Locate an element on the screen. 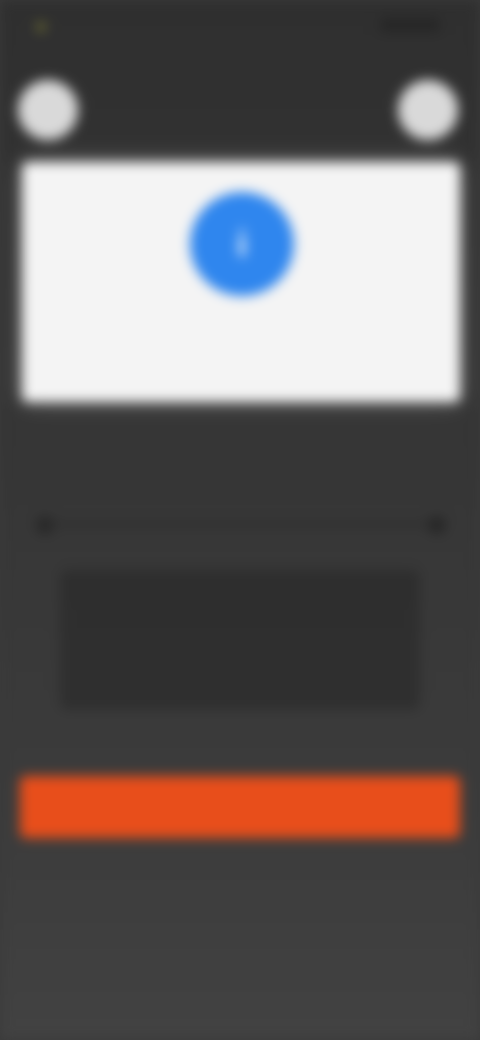  status-bar is located at coordinates (240, 30).